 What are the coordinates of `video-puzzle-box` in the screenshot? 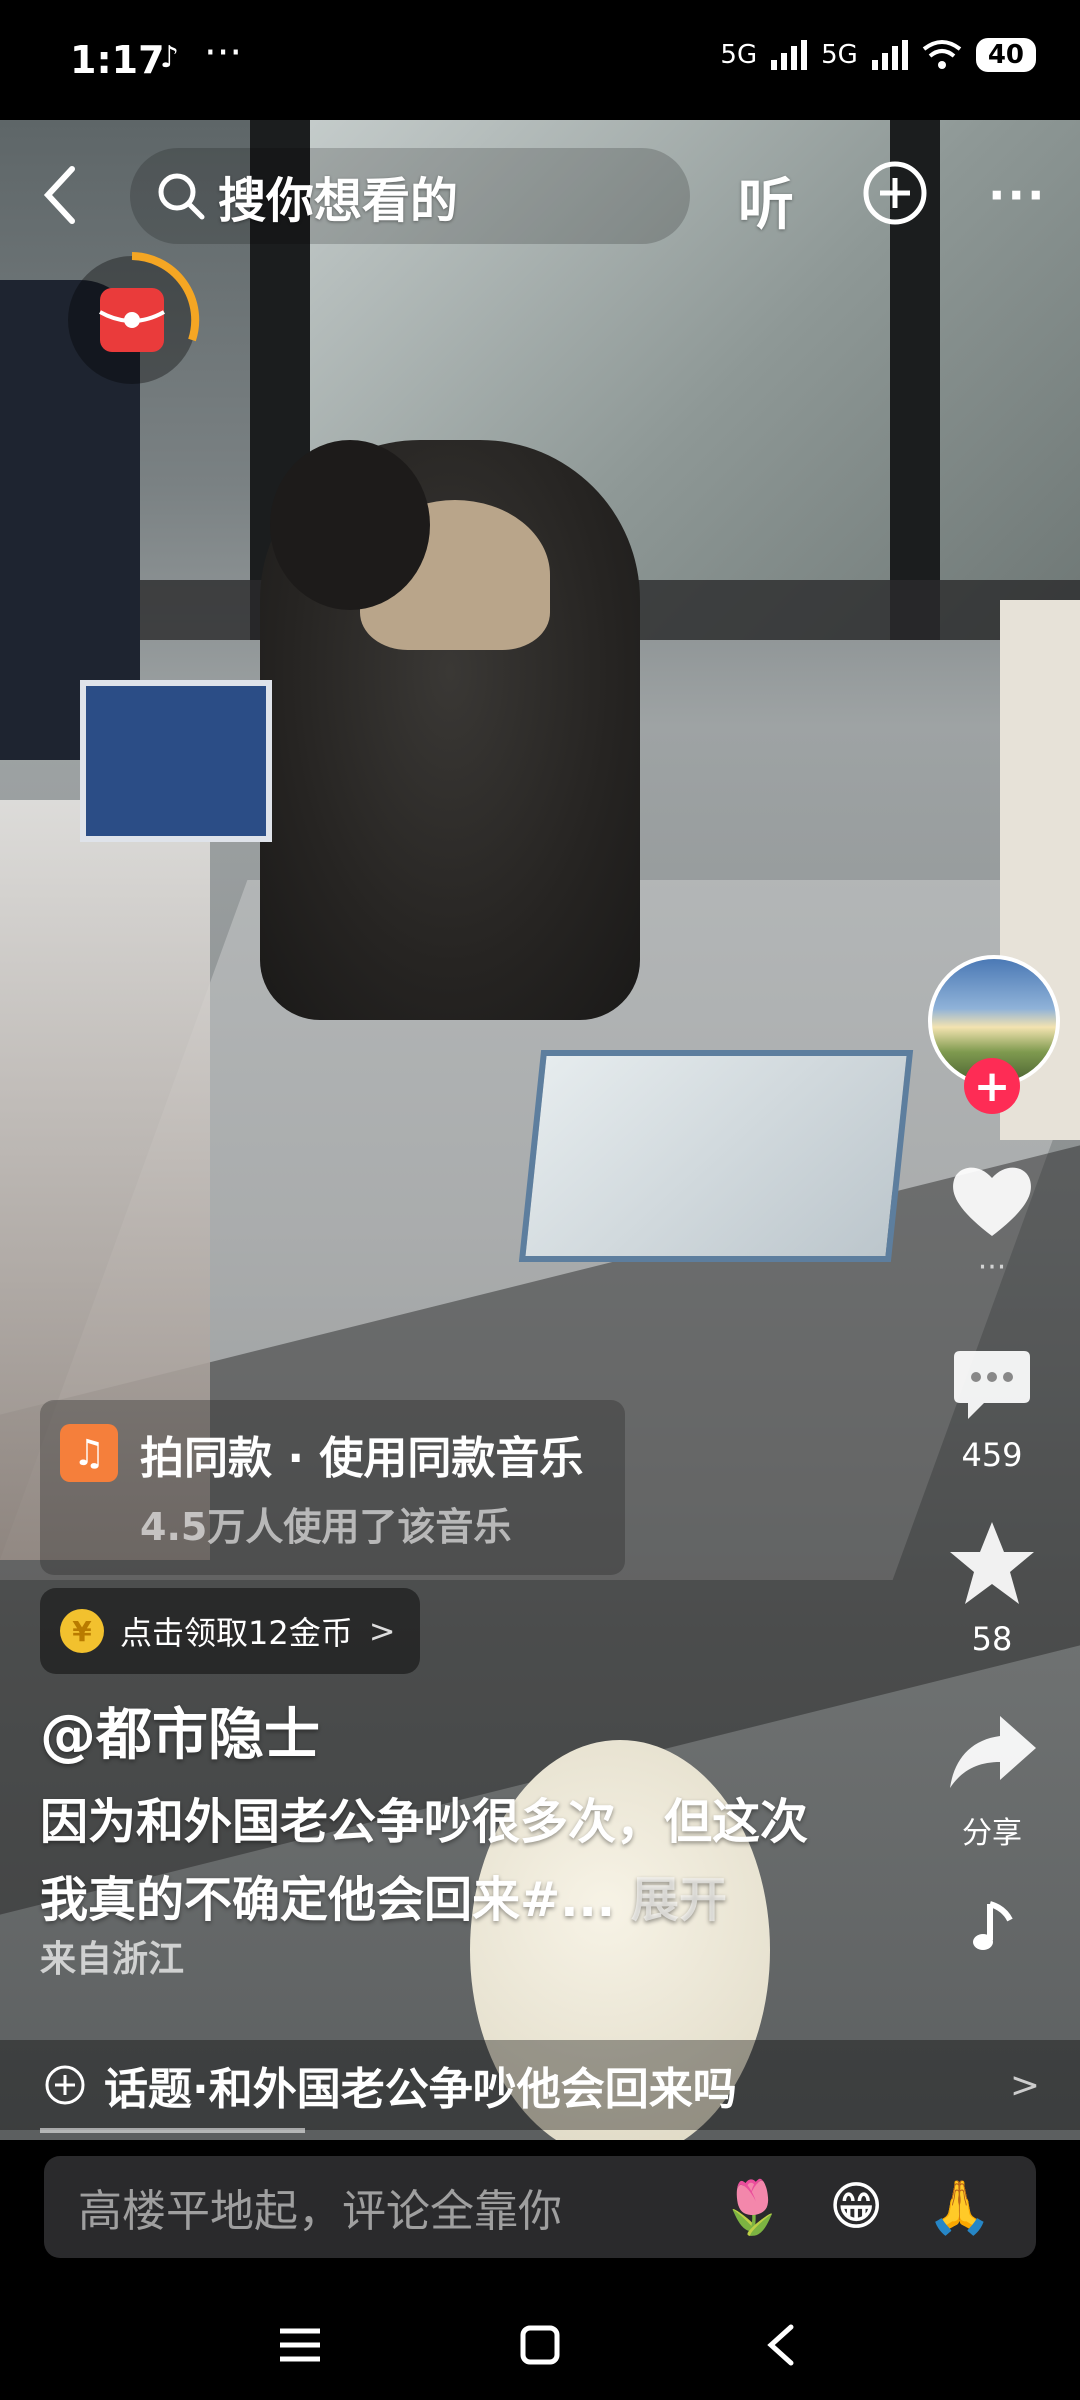 It's located at (176, 761).